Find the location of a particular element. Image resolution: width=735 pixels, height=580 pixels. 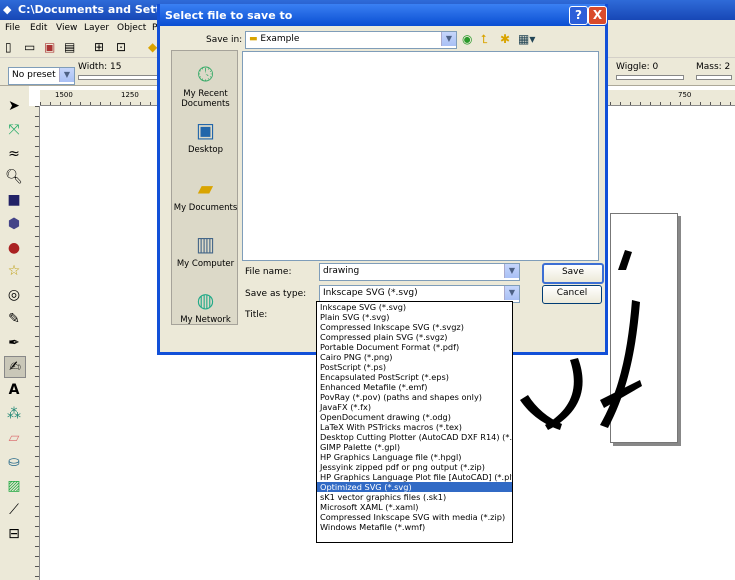

place-my-documents: ▰ My Documents is located at coordinates (205, 194).